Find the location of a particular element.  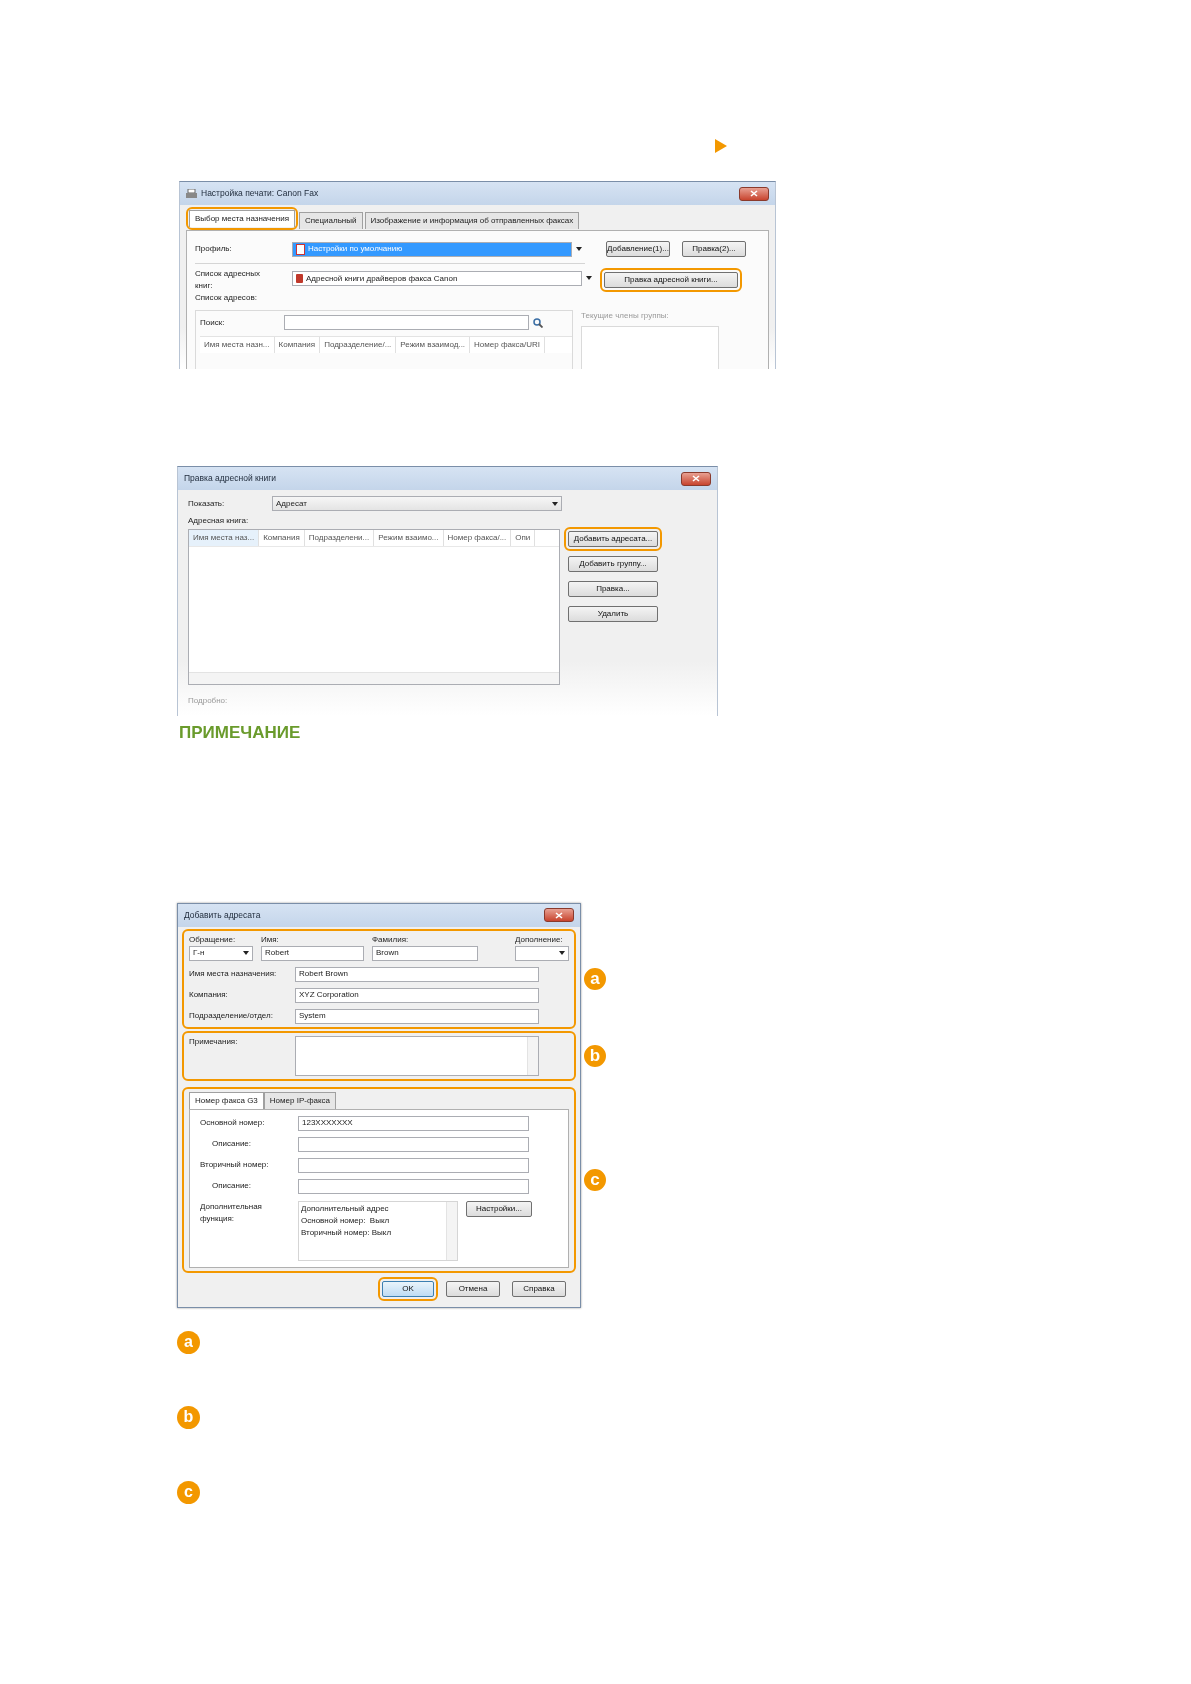

search-icon is located at coordinates (538, 322).